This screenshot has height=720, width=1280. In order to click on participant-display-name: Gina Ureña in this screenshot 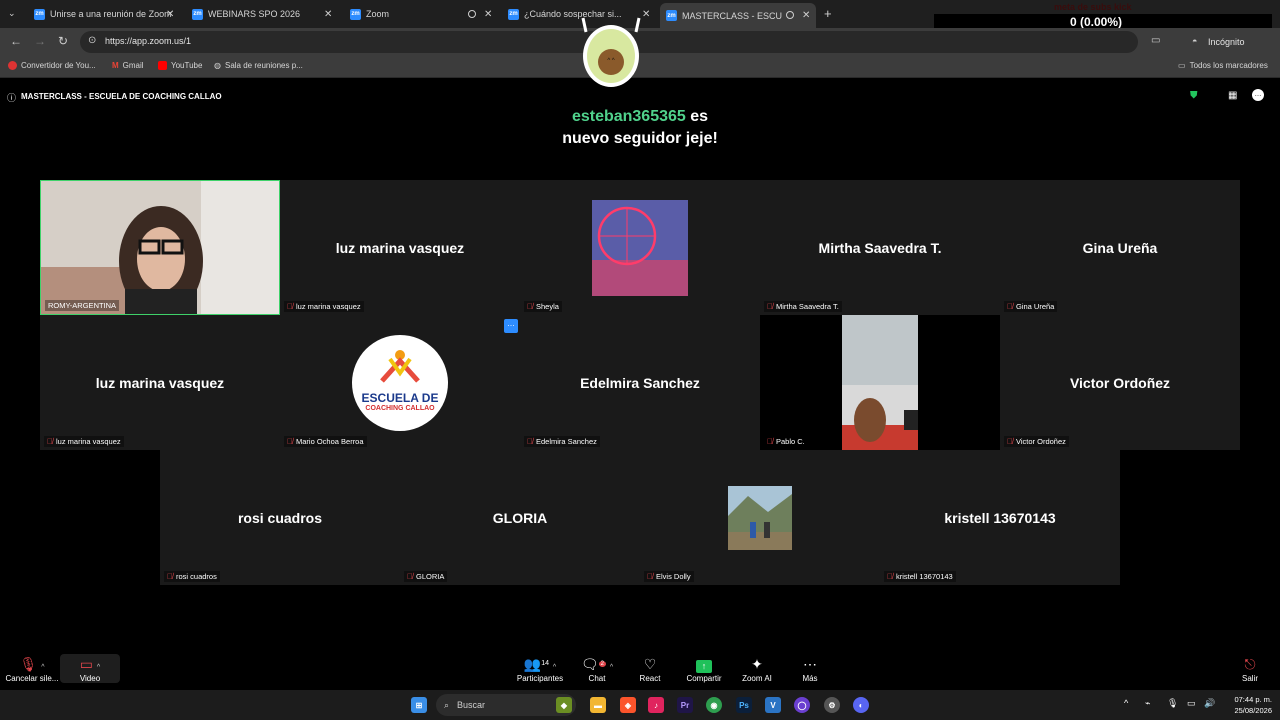, I will do `click(1120, 247)`.